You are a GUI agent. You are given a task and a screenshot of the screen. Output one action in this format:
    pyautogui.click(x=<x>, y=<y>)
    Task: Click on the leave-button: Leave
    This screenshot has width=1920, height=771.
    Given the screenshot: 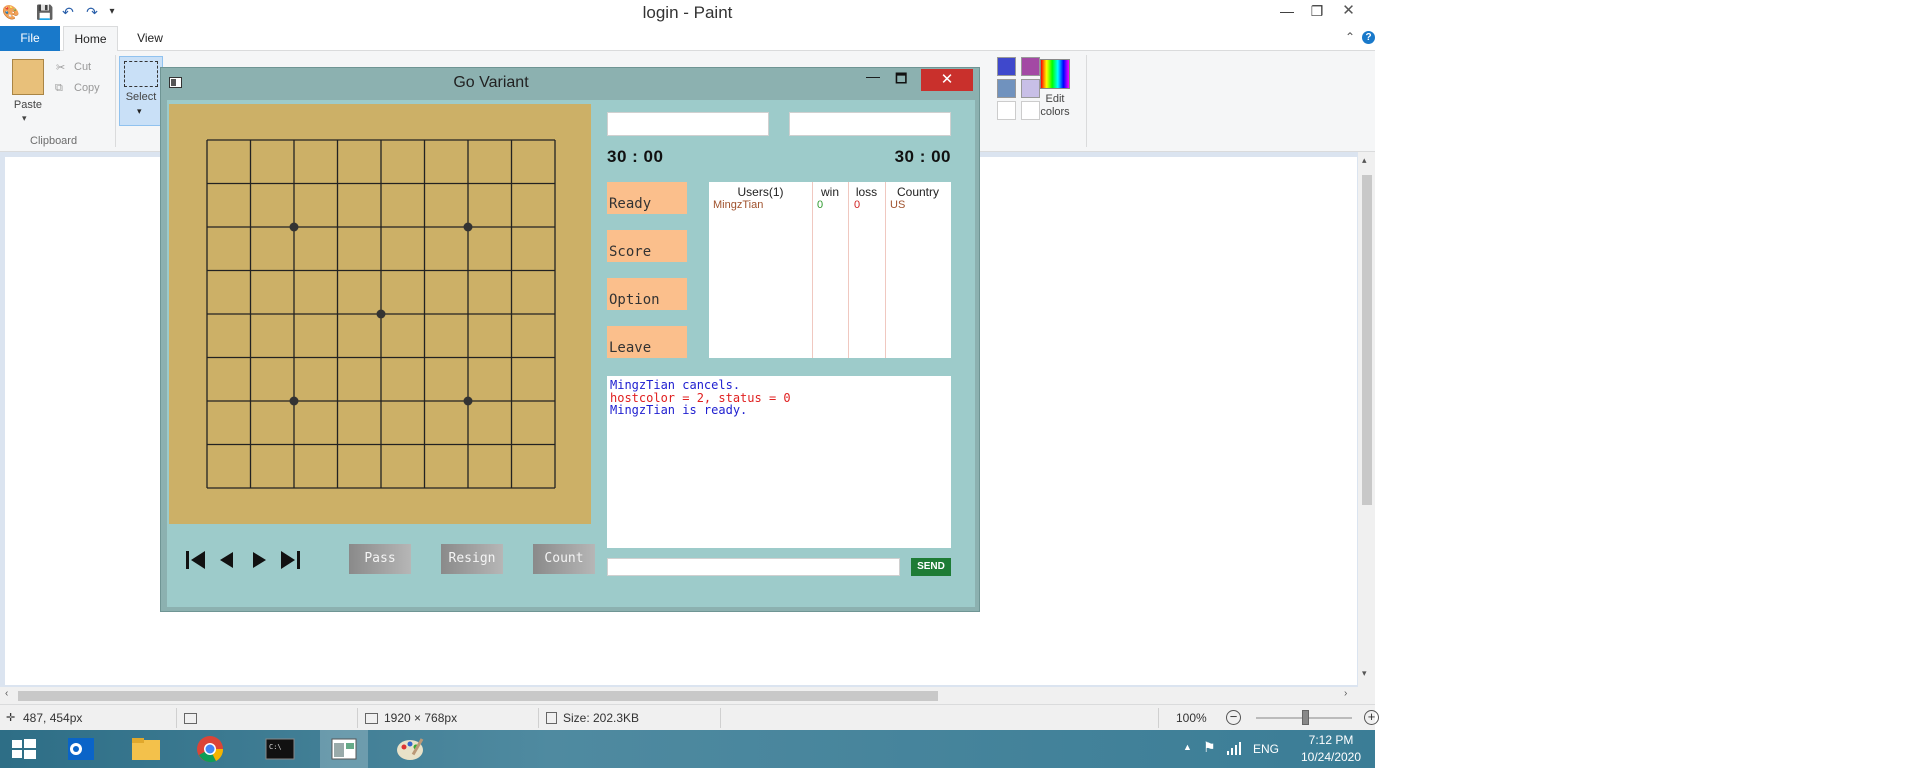 What is the action you would take?
    pyautogui.click(x=647, y=342)
    